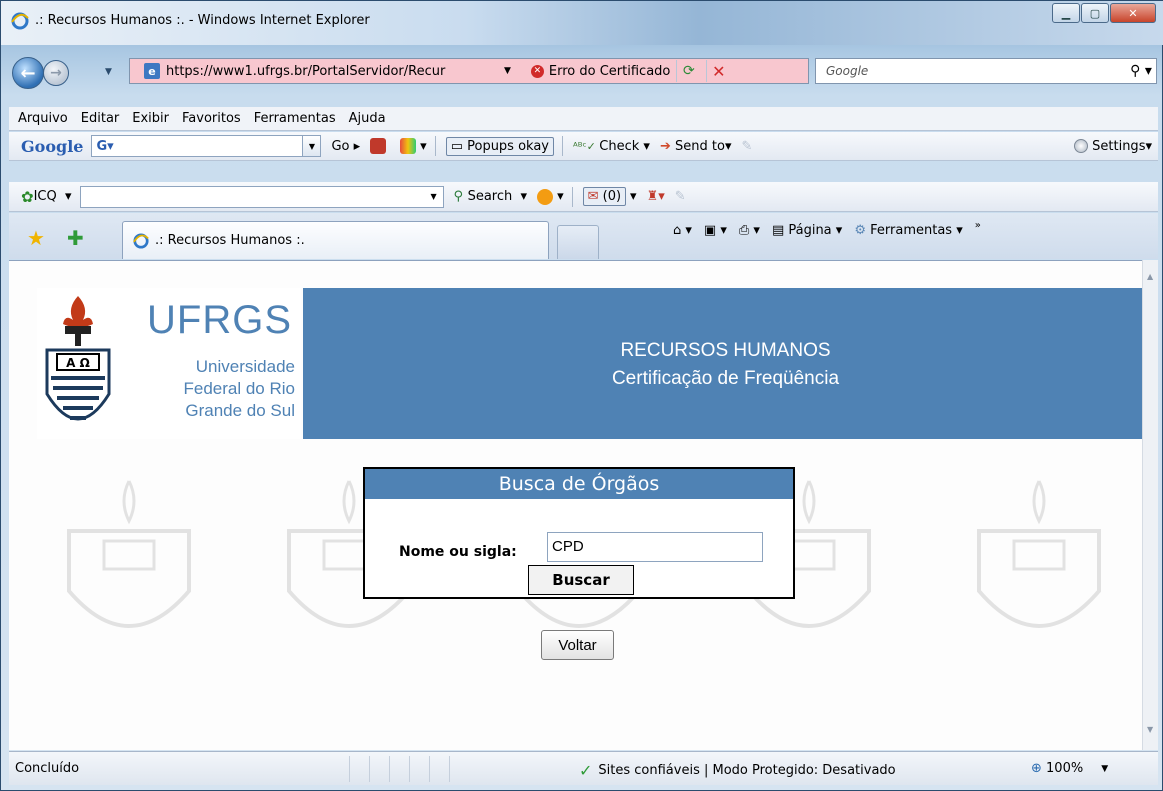 This screenshot has width=1163, height=791. What do you see at coordinates (211, 118) in the screenshot?
I see `menu-favoritos: Favoritos` at bounding box center [211, 118].